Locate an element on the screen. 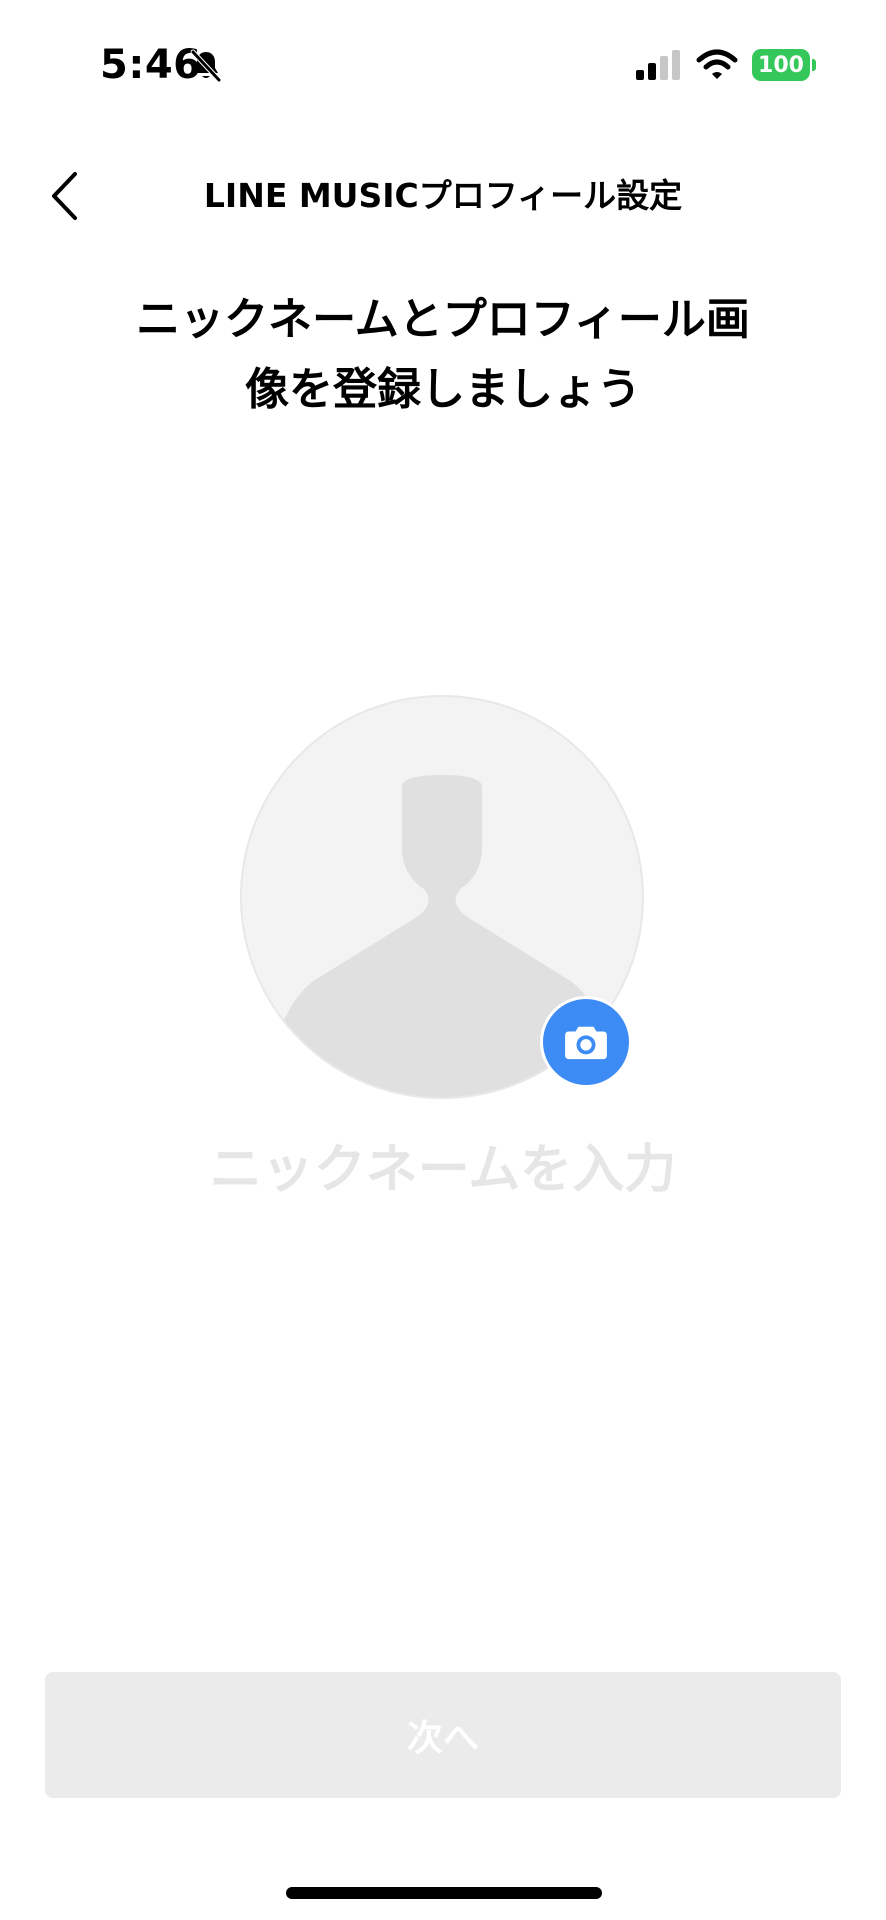  battery-tip is located at coordinates (814, 65).